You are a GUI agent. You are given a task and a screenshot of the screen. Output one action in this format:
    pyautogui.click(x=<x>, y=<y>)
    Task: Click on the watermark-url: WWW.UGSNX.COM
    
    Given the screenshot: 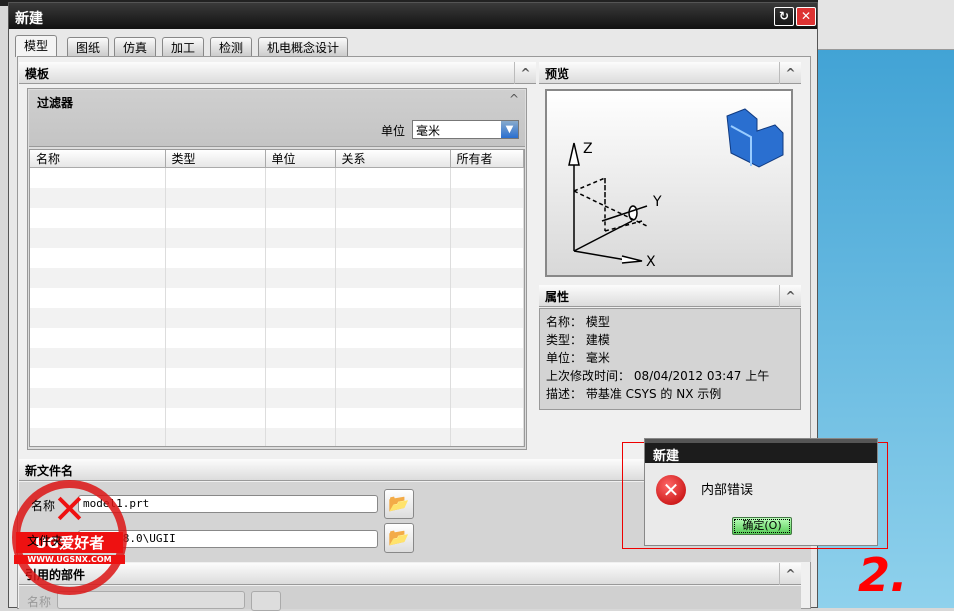 What is the action you would take?
    pyautogui.click(x=69, y=559)
    